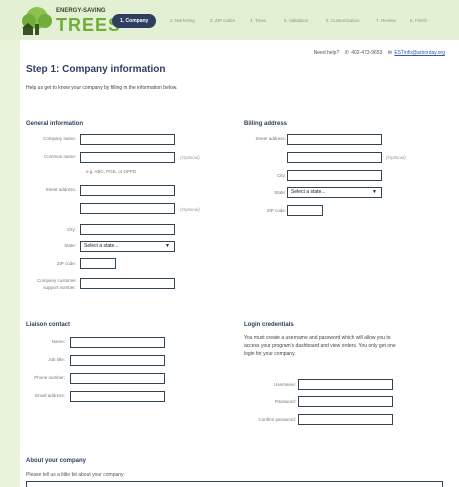  Describe the element at coordinates (56, 280) in the screenshot. I see `support-label-line1: Company customer` at that location.